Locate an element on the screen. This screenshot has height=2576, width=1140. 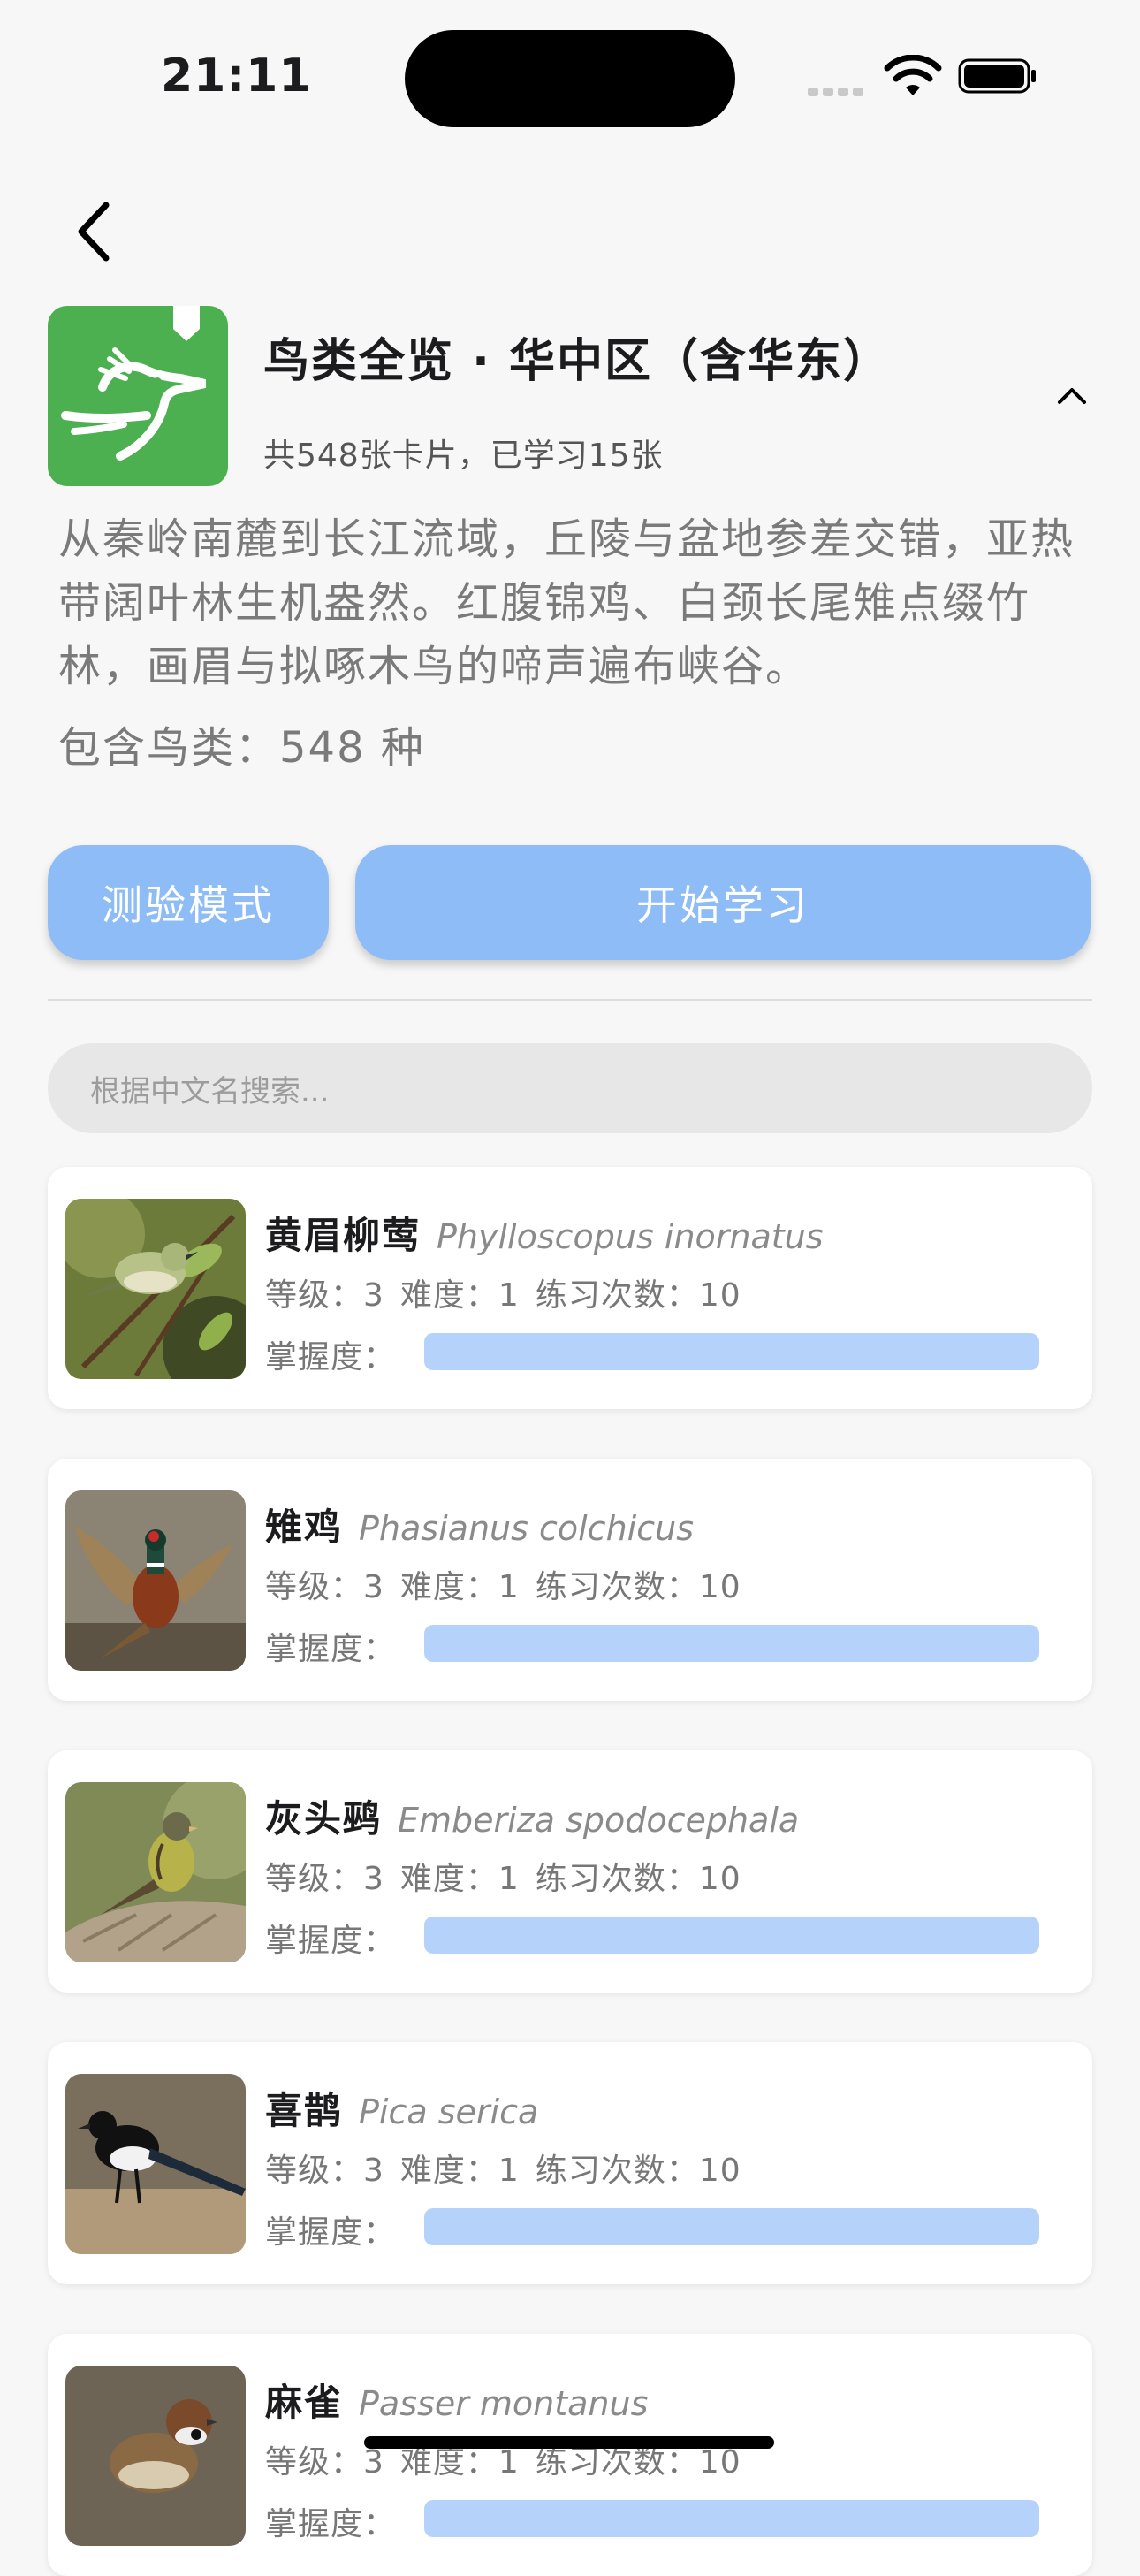
bird-latin-name: Emberiza spodocephala is located at coordinates (599, 1820).